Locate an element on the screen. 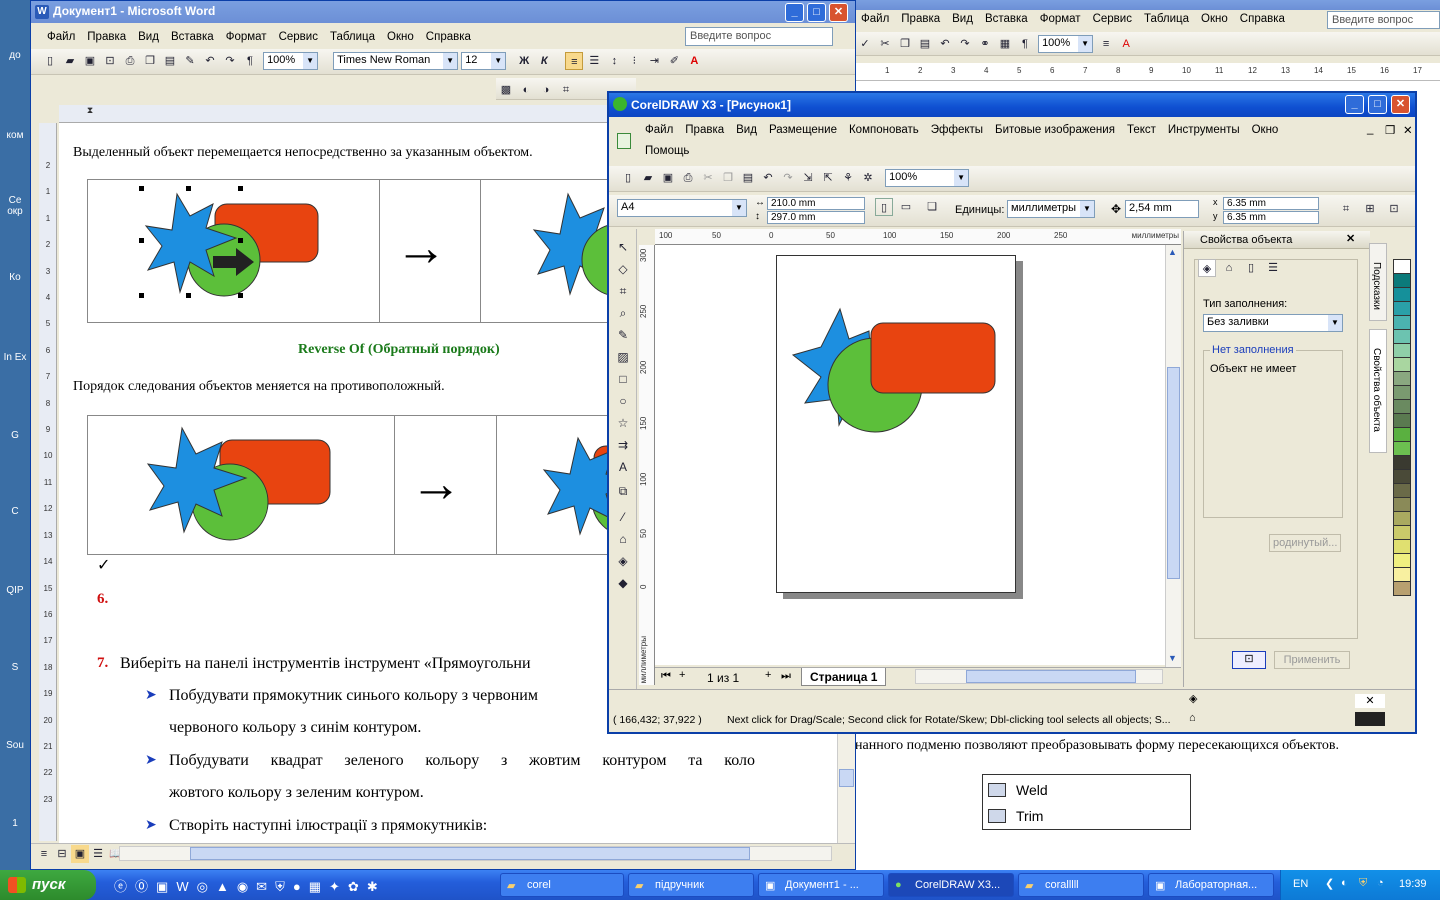 The height and width of the screenshot is (900, 1440). ie-icon: ⓔ is located at coordinates (120, 886).